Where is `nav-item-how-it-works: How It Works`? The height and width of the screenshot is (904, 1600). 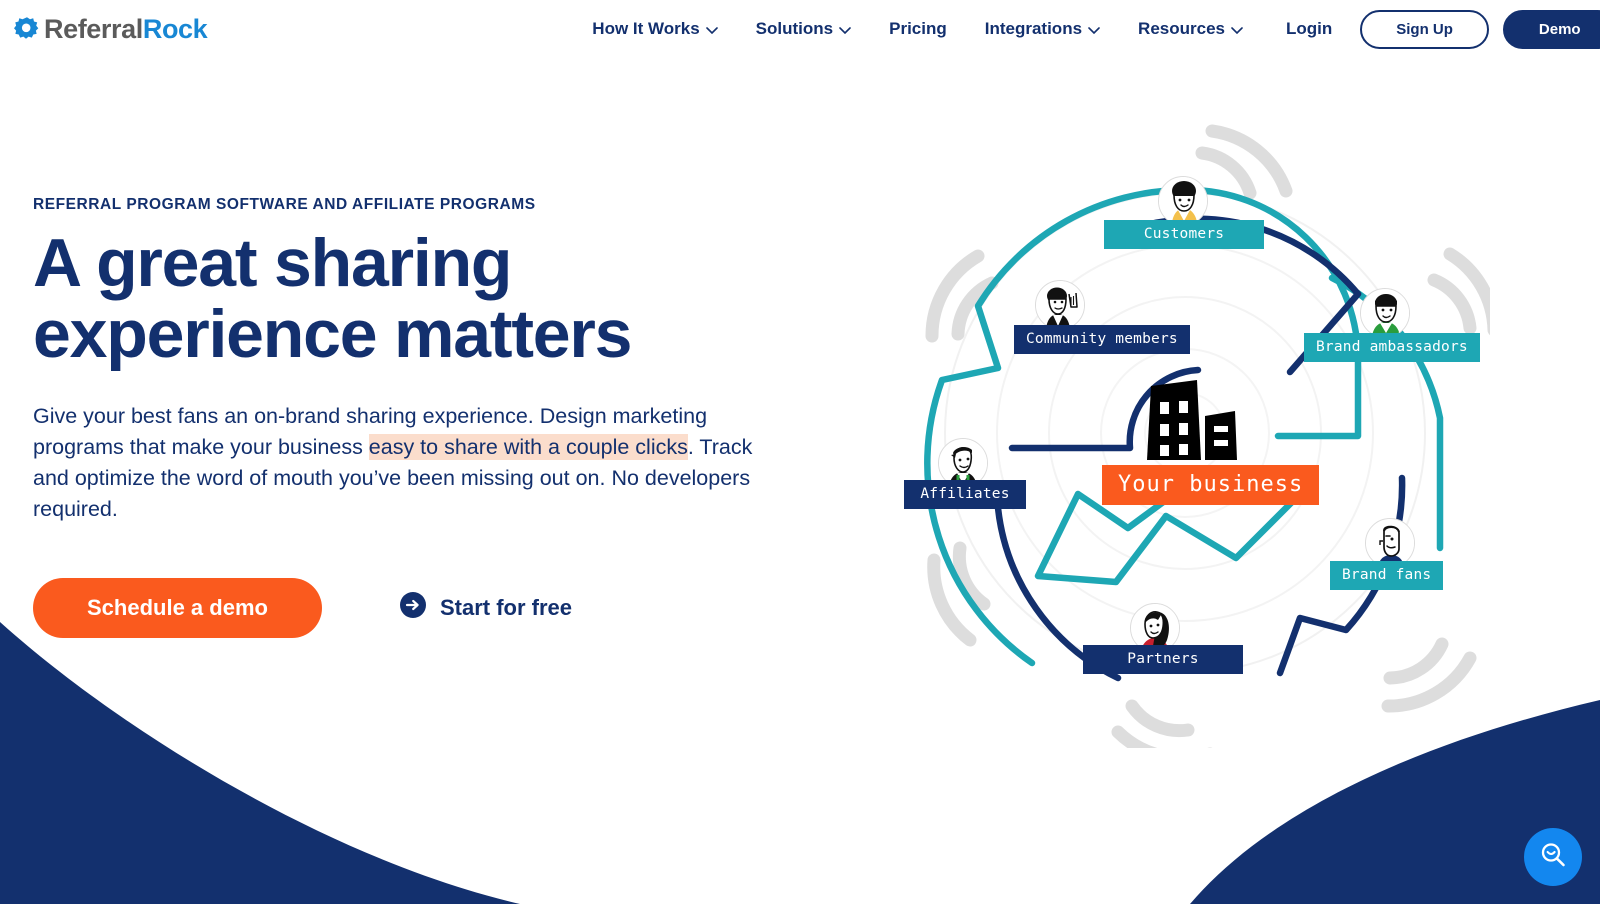 nav-item-how-it-works: How It Works is located at coordinates (654, 29).